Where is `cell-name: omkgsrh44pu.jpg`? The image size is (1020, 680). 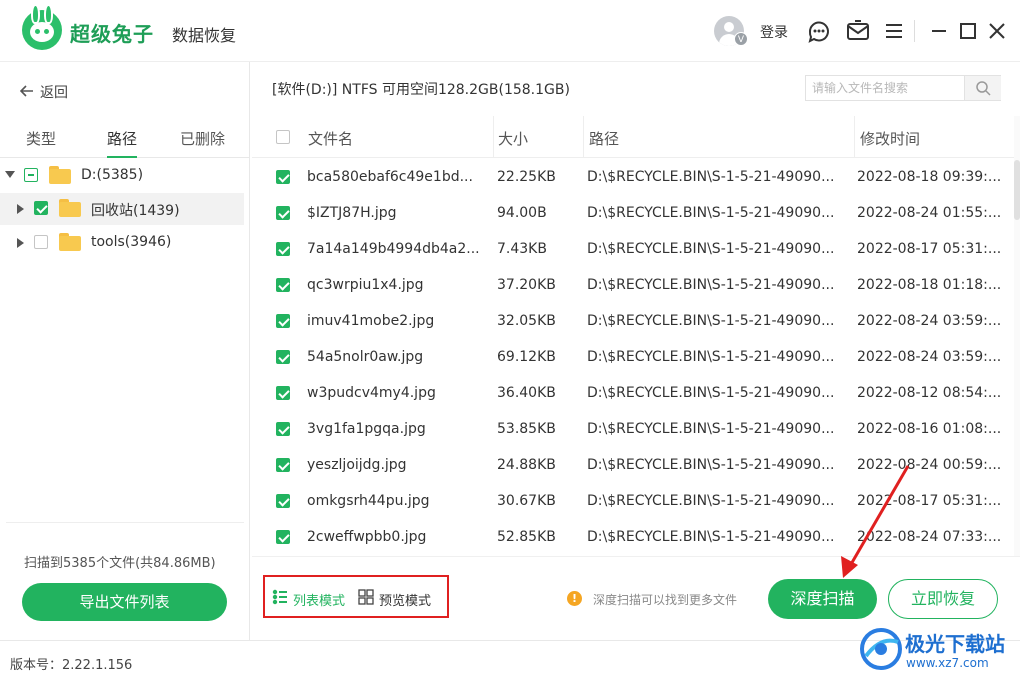
cell-name: omkgsrh44pu.jpg is located at coordinates (368, 501).